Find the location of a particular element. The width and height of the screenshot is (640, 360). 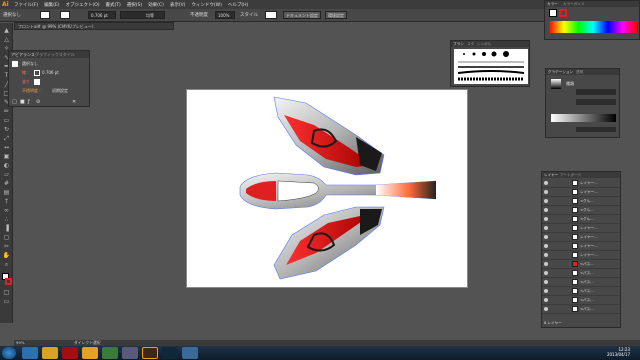

menu-view: 表示(V) is located at coordinates (178, 5).